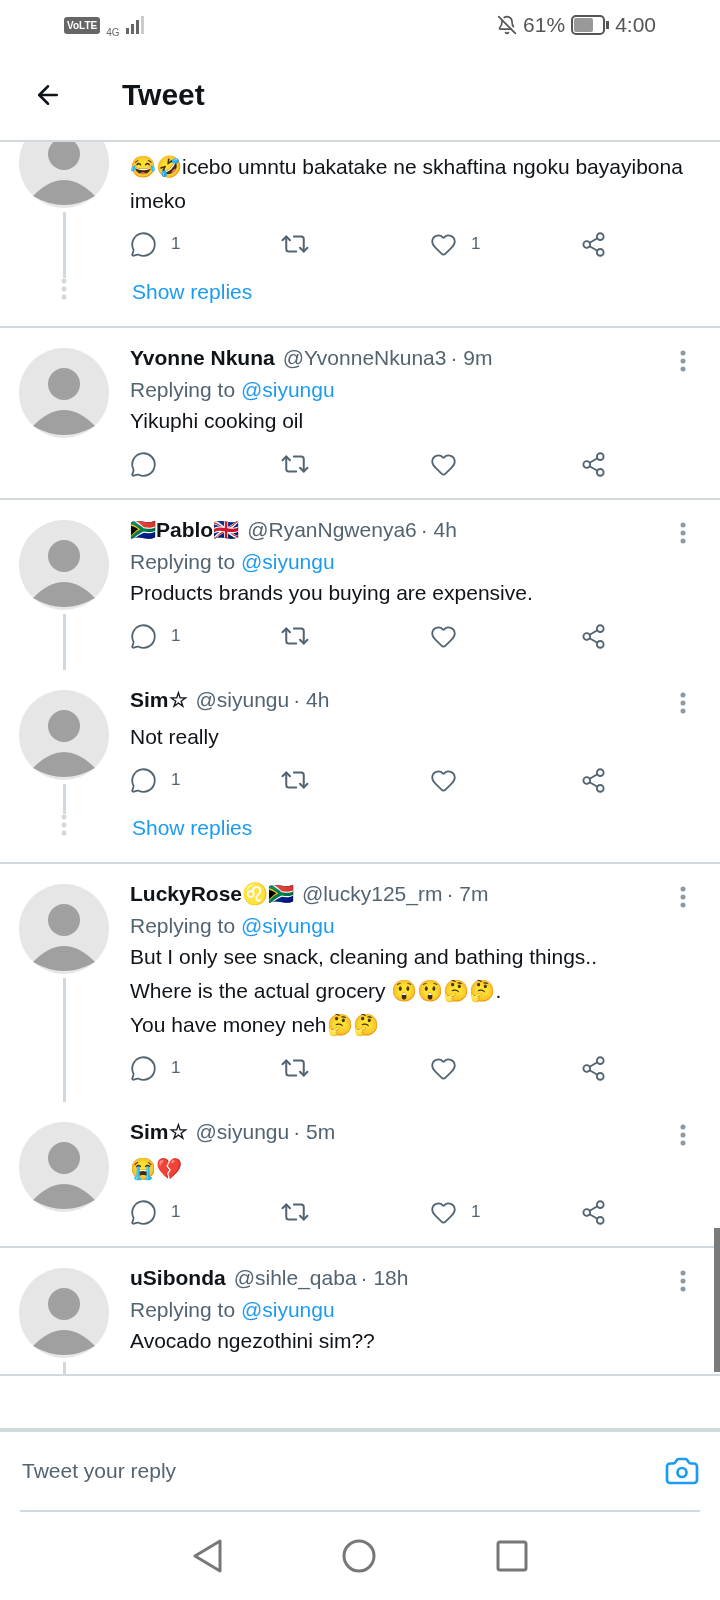  Describe the element at coordinates (314, 1132) in the screenshot. I see `tweet-time: · 5m` at that location.